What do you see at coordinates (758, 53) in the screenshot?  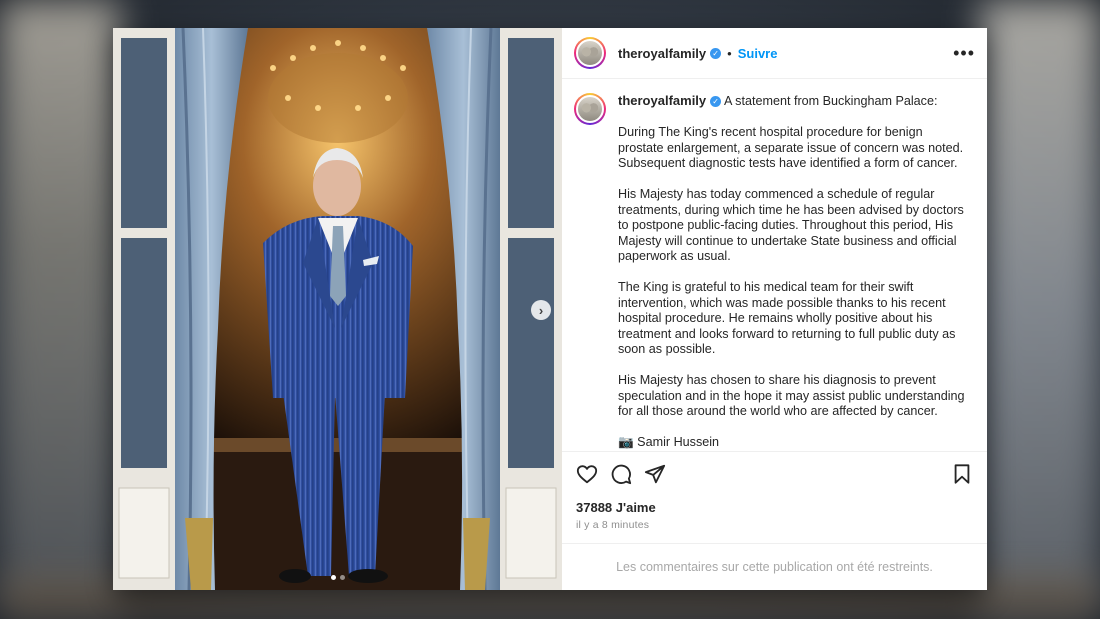 I see `follow-button: Suivre` at bounding box center [758, 53].